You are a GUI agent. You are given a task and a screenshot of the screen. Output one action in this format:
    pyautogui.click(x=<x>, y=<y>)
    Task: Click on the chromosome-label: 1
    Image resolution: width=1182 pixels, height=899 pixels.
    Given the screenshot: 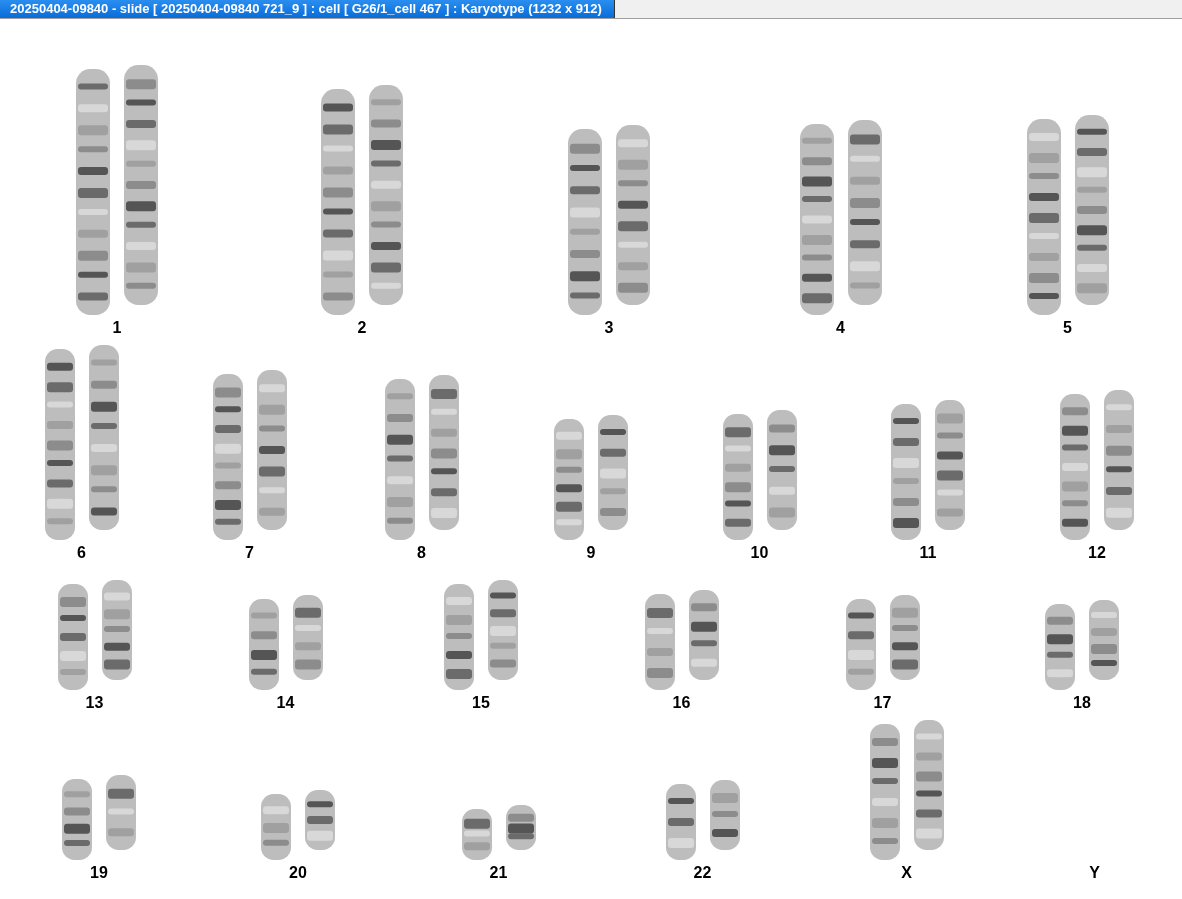 What is the action you would take?
    pyautogui.click(x=117, y=328)
    